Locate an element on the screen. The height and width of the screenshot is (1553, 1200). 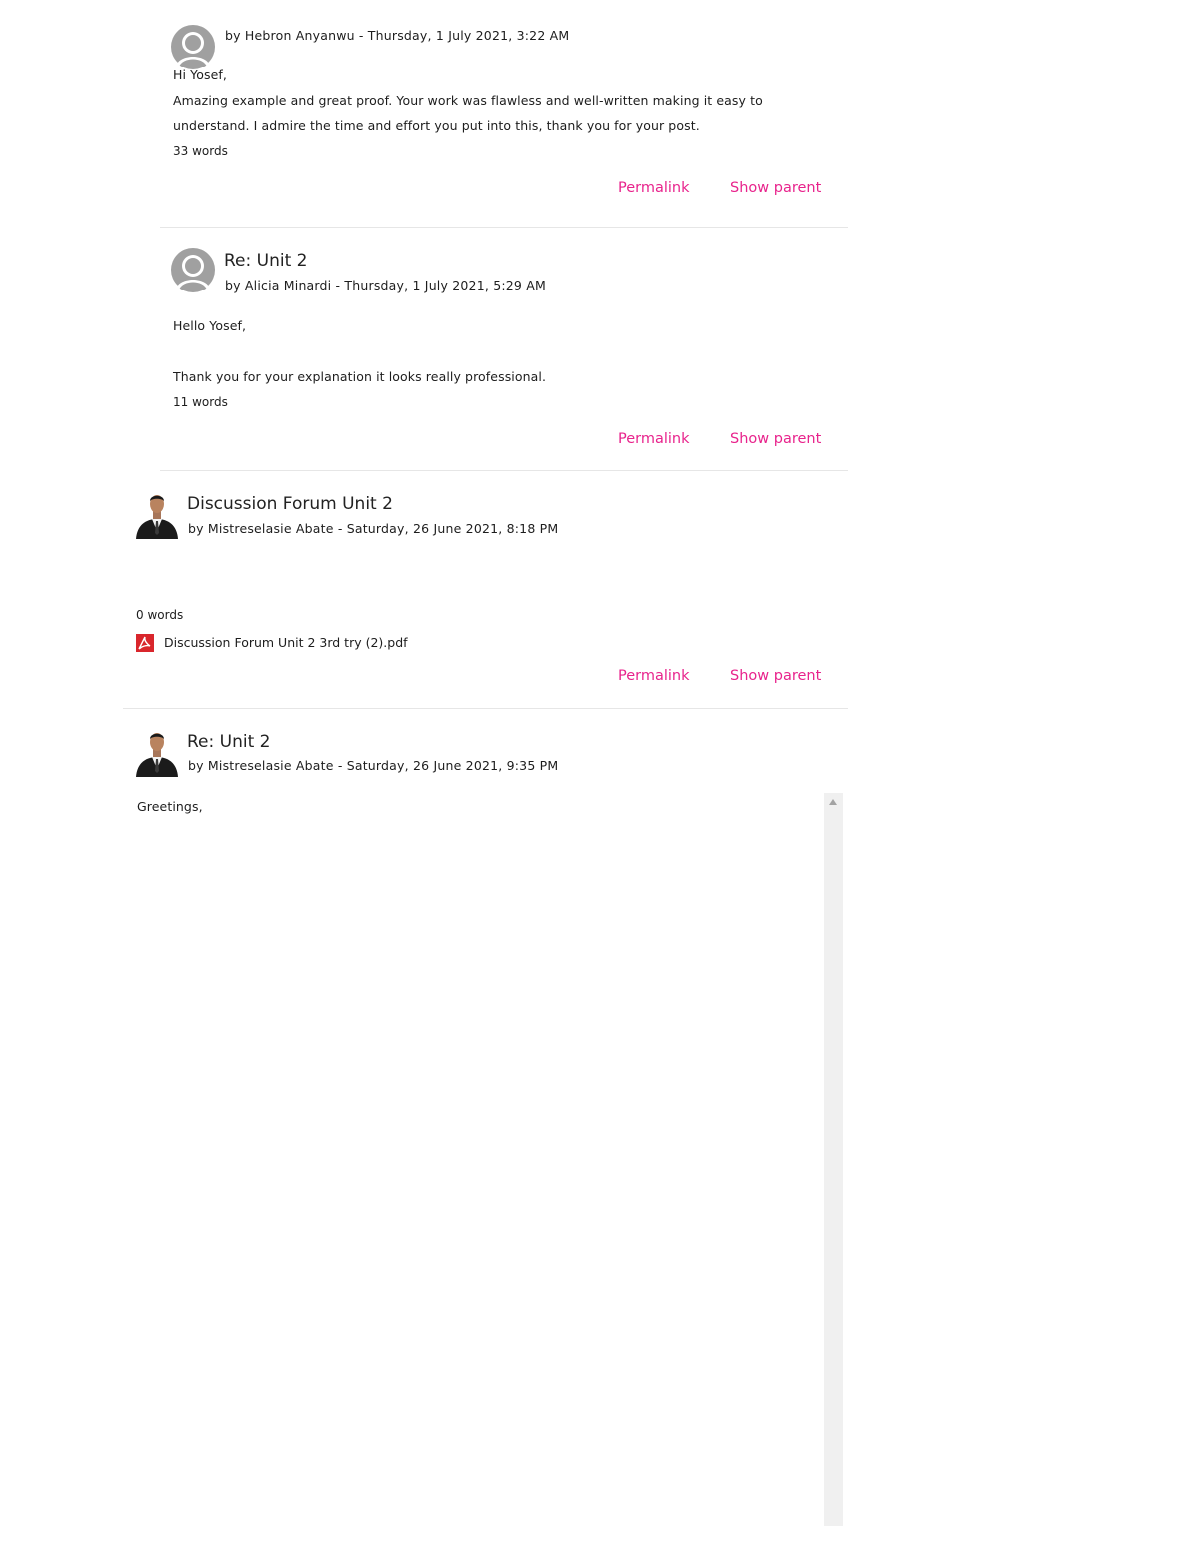
pdf-file-icon is located at coordinates (145, 643).